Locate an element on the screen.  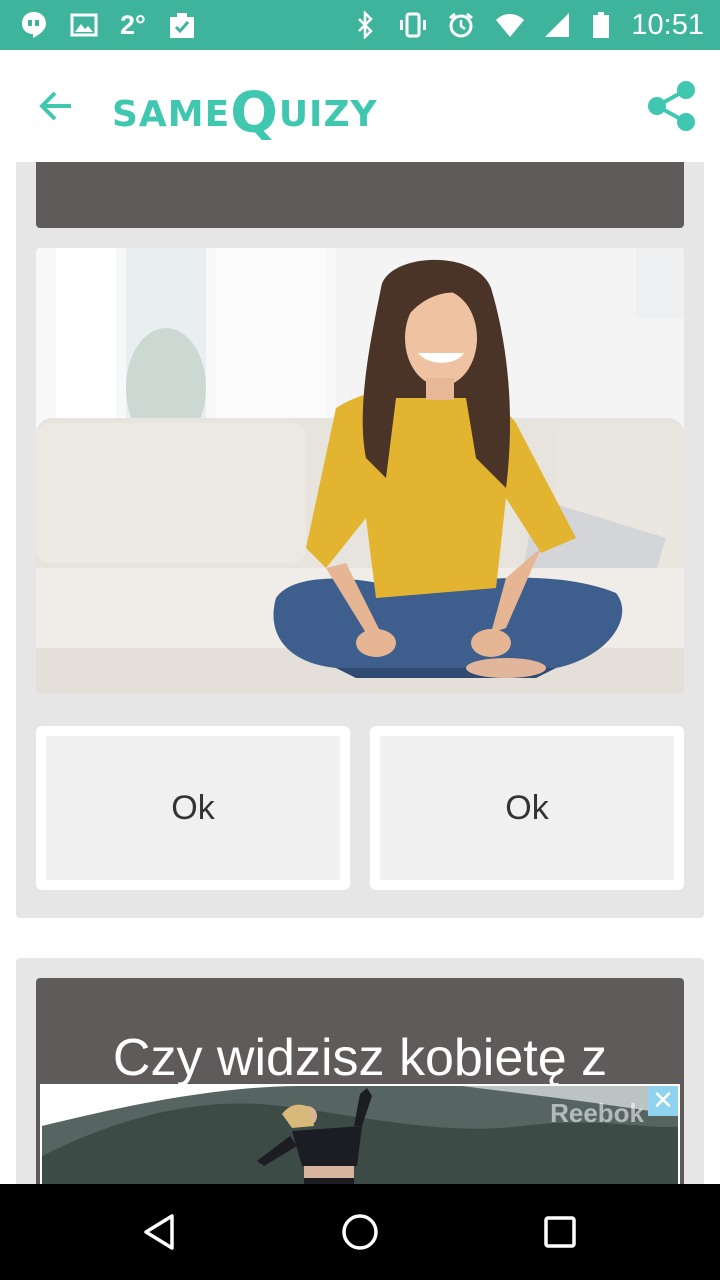
vibrate-icon is located at coordinates (413, 25).